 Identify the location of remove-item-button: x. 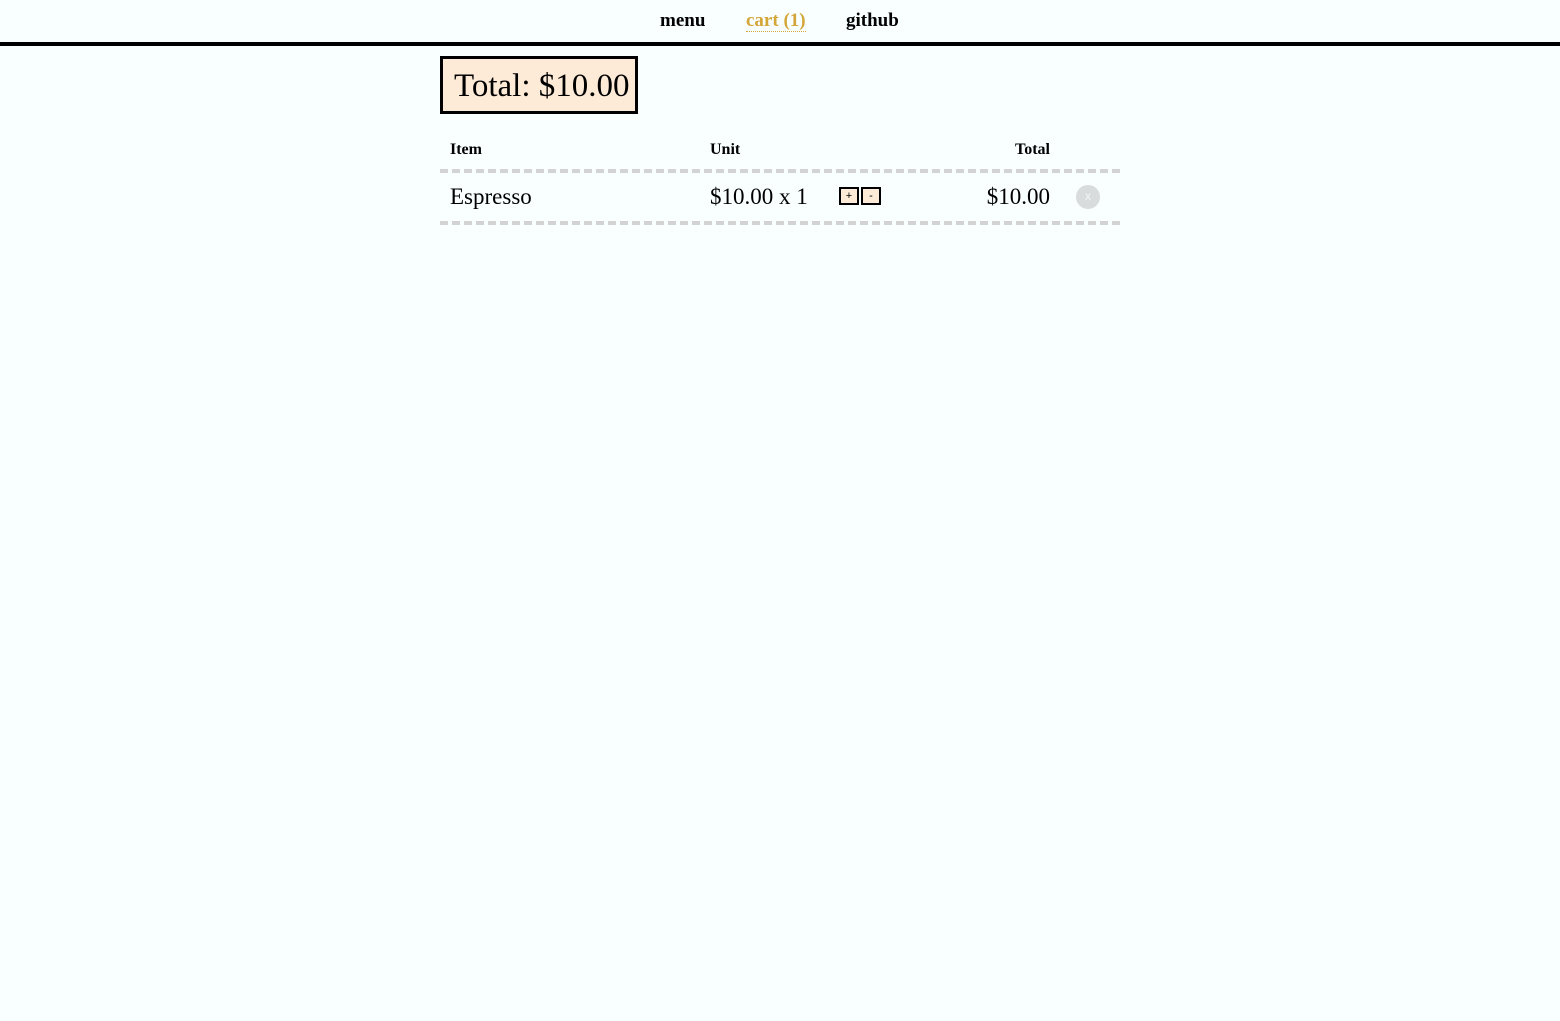
(1088, 197).